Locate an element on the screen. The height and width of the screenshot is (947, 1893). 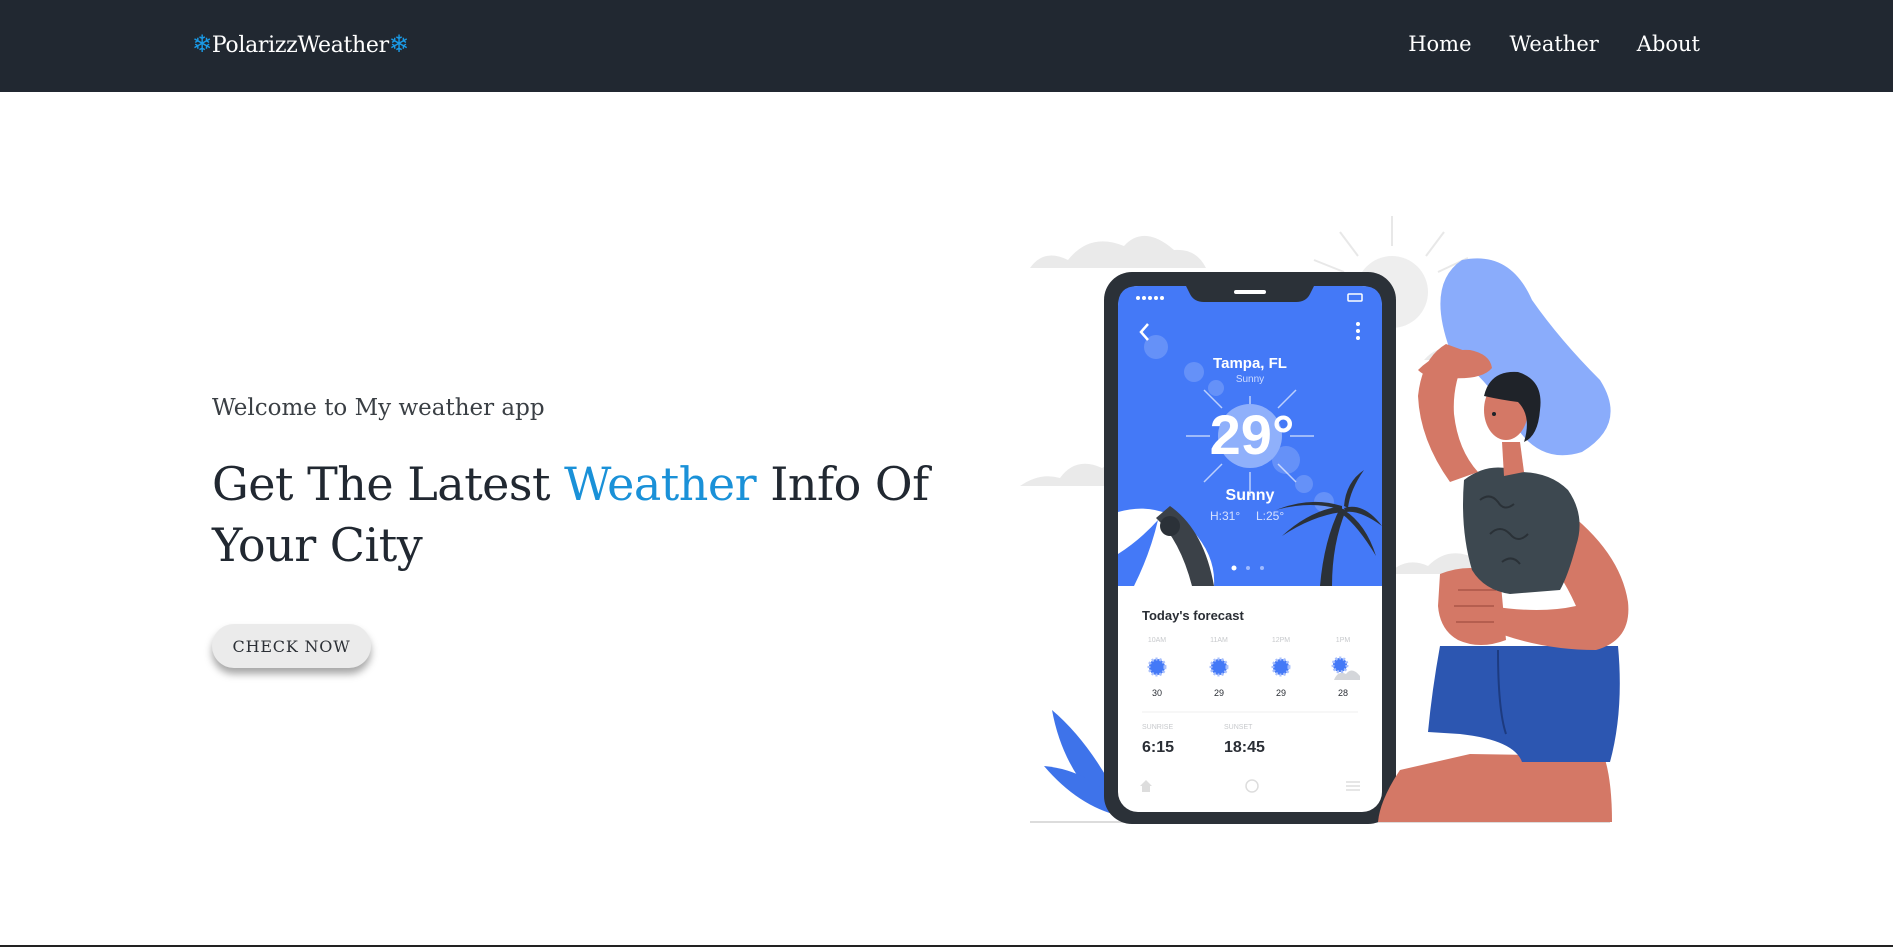
brand-name: PolarizzWeather is located at coordinates (300, 45).